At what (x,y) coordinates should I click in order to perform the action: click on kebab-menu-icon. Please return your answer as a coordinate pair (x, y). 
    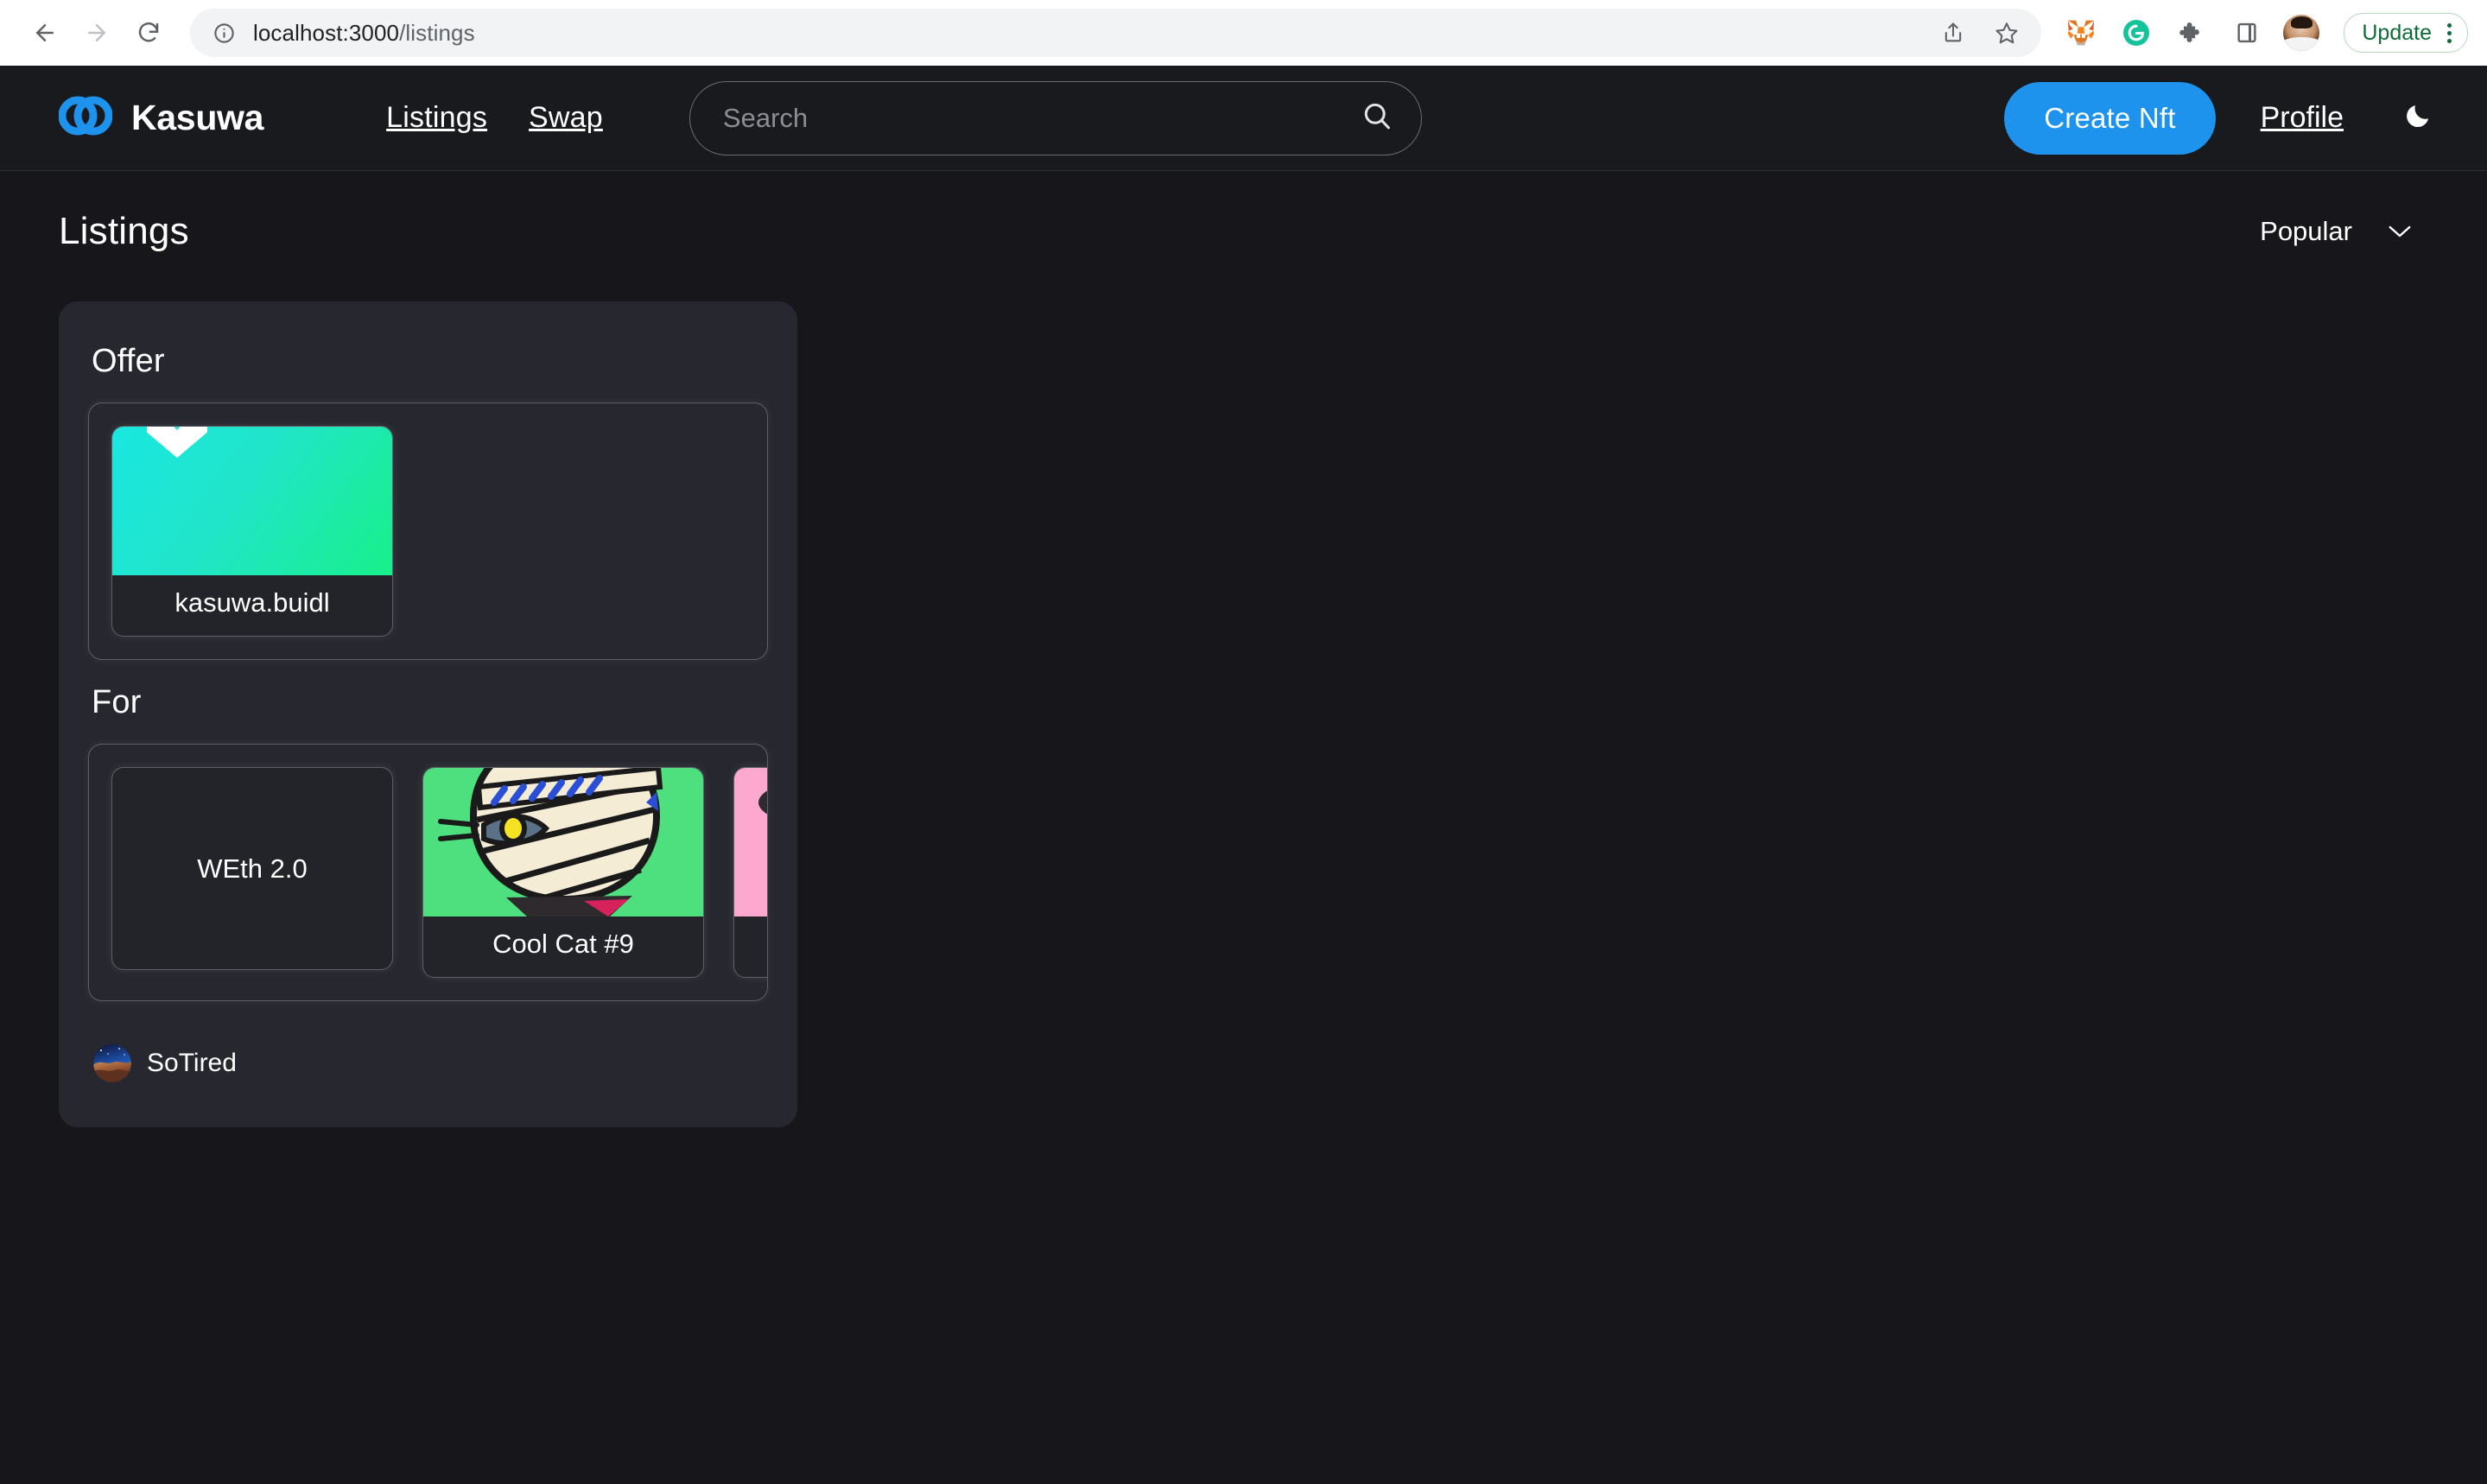
    Looking at the image, I should click on (2449, 32).